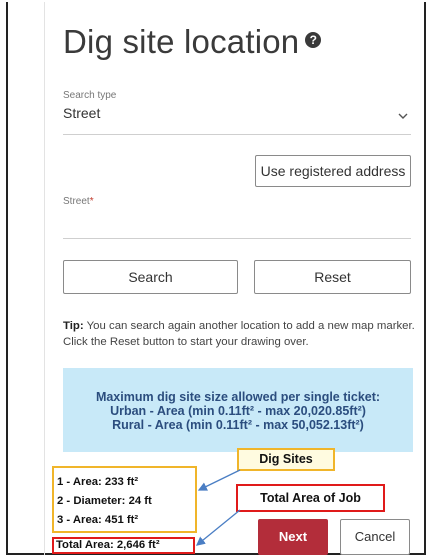  I want to click on tip-prefix: Tip:, so click(73, 326).